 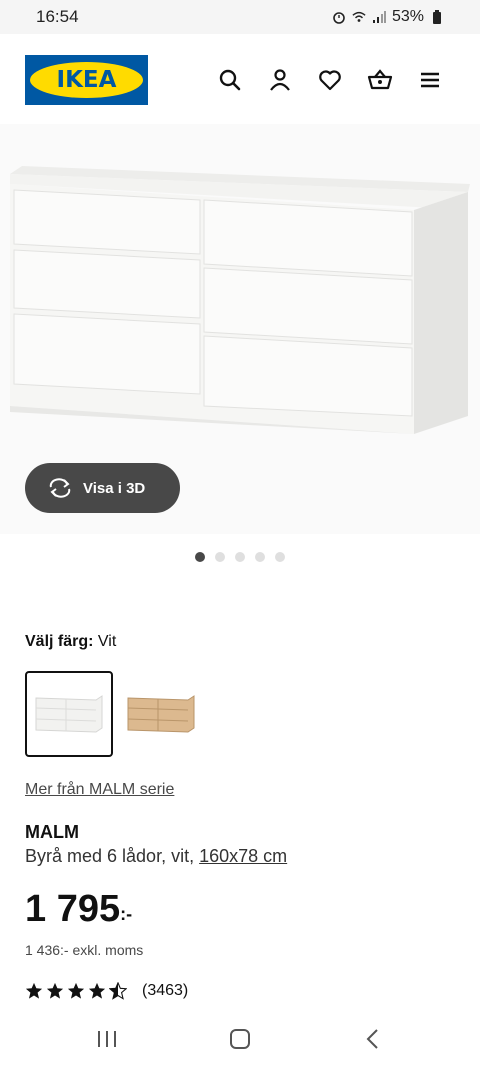 What do you see at coordinates (84, 950) in the screenshot?
I see `price-ex-vat: 1 436:- exkl. moms` at bounding box center [84, 950].